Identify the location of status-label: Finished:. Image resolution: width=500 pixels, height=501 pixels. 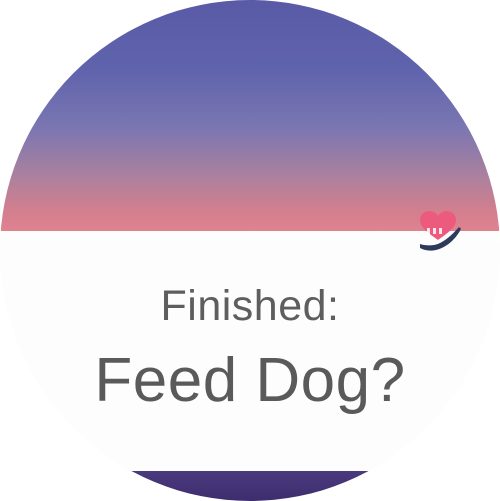
(250, 306).